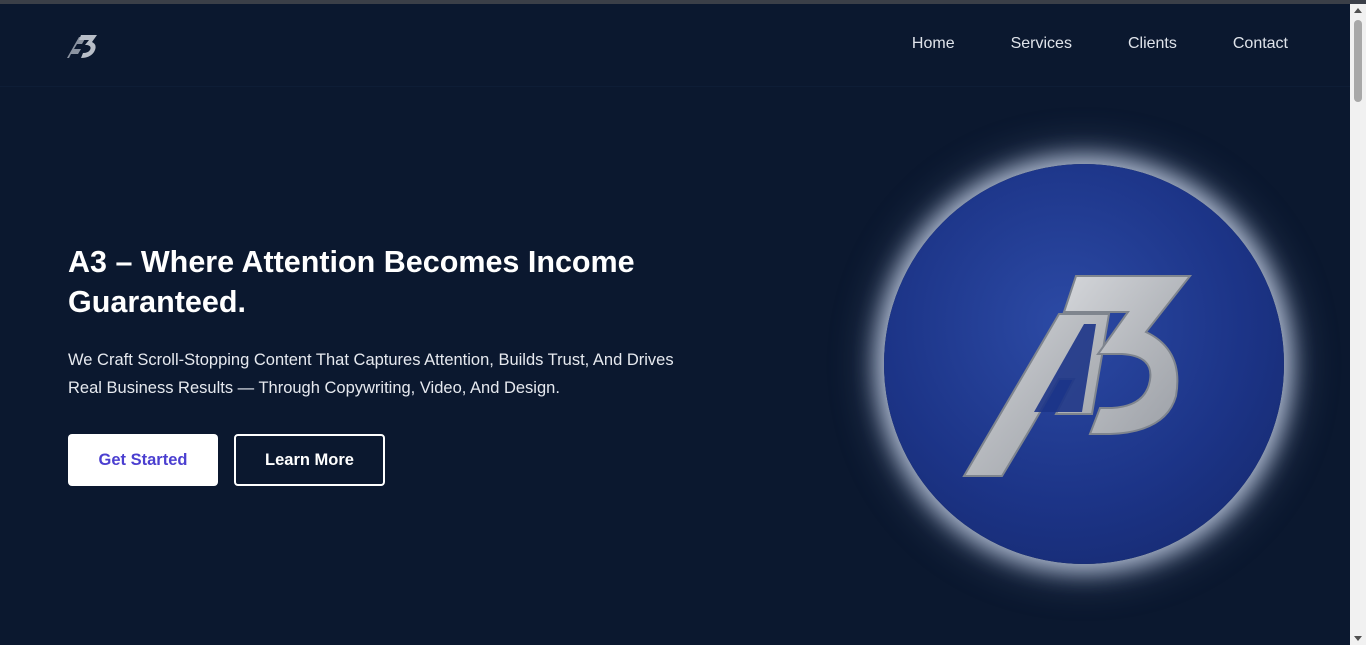 Image resolution: width=1366 pixels, height=645 pixels. Describe the element at coordinates (675, 45) in the screenshot. I see `site-header: Home Services Clients Contact` at that location.